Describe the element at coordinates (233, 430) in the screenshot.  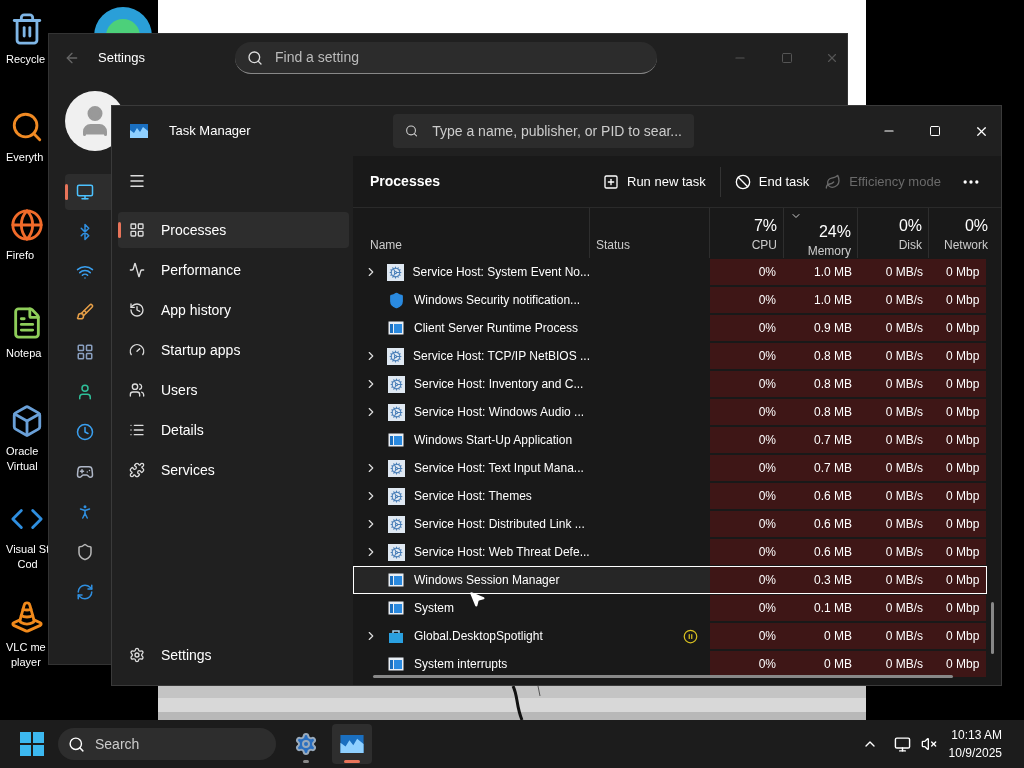
I see `nav-item: Details` at that location.